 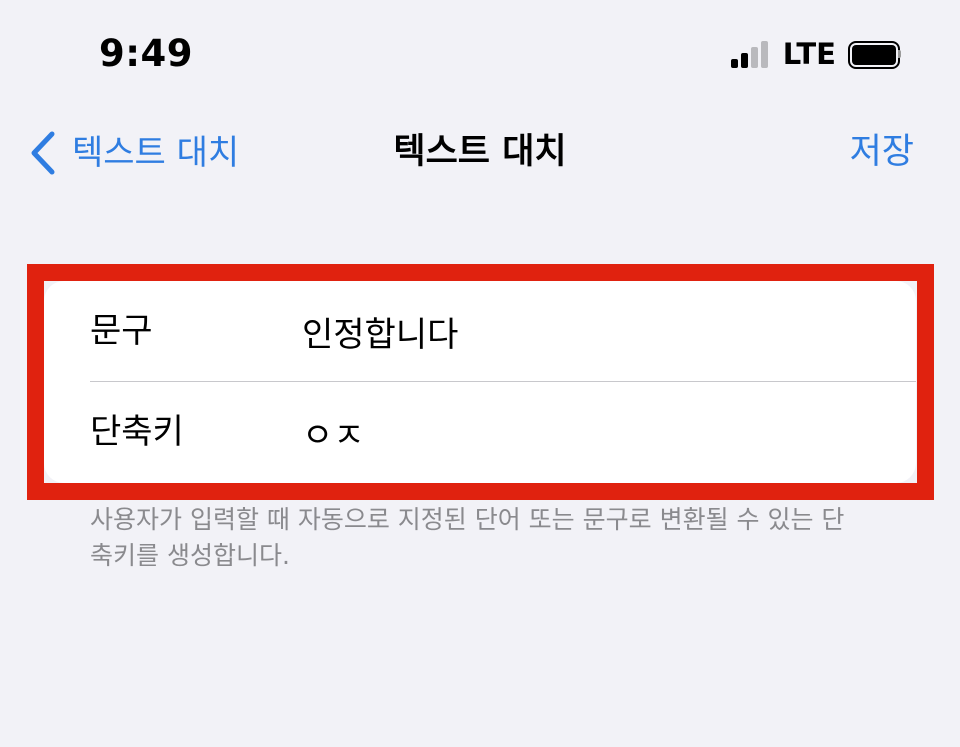 I want to click on battery-icon, so click(x=874, y=55).